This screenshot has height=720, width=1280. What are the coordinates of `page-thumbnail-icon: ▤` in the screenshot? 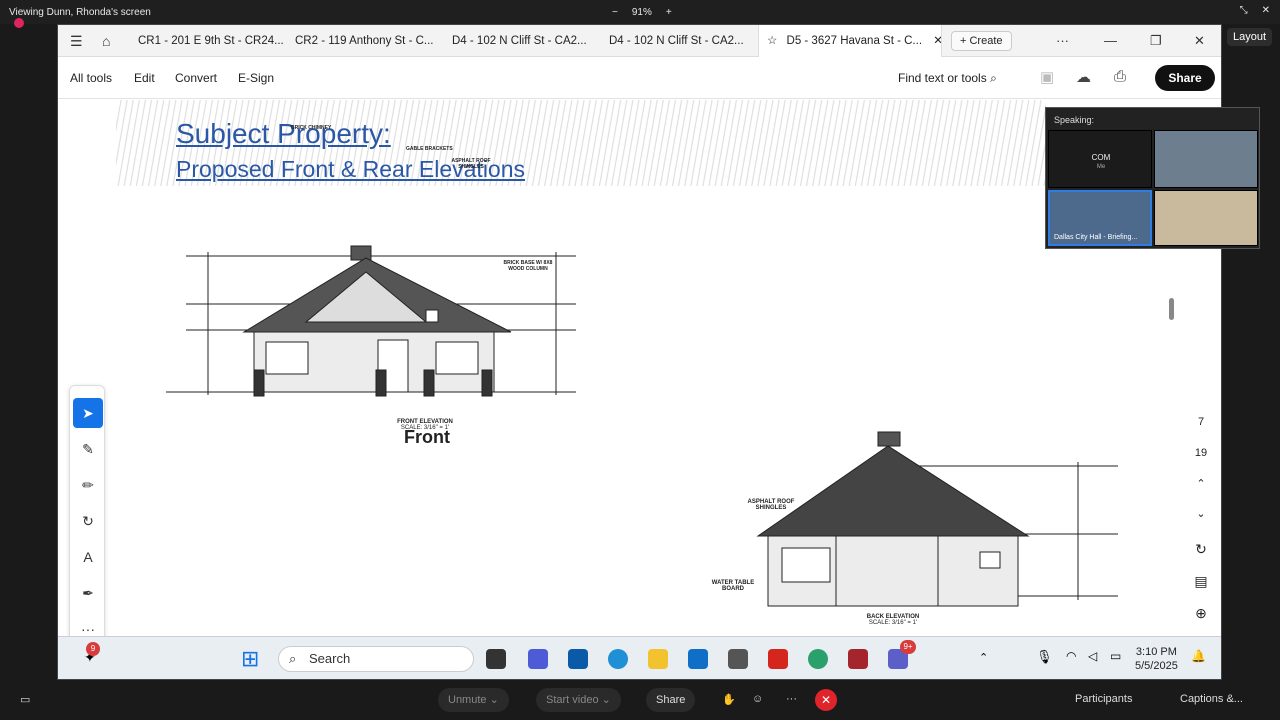 It's located at (1201, 581).